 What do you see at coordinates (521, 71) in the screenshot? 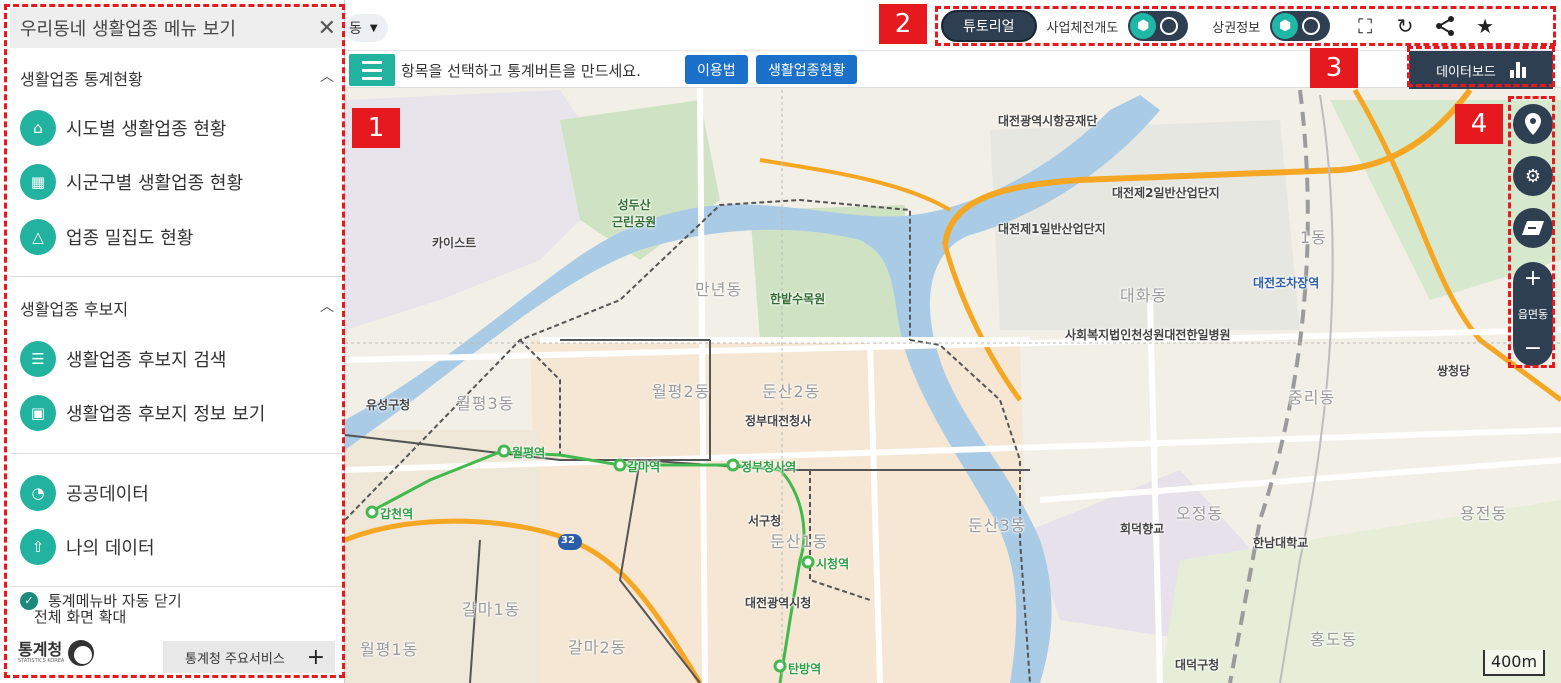
I see `stat-hint: 항목을 선택하고 통계버튼을 만드세요.` at bounding box center [521, 71].